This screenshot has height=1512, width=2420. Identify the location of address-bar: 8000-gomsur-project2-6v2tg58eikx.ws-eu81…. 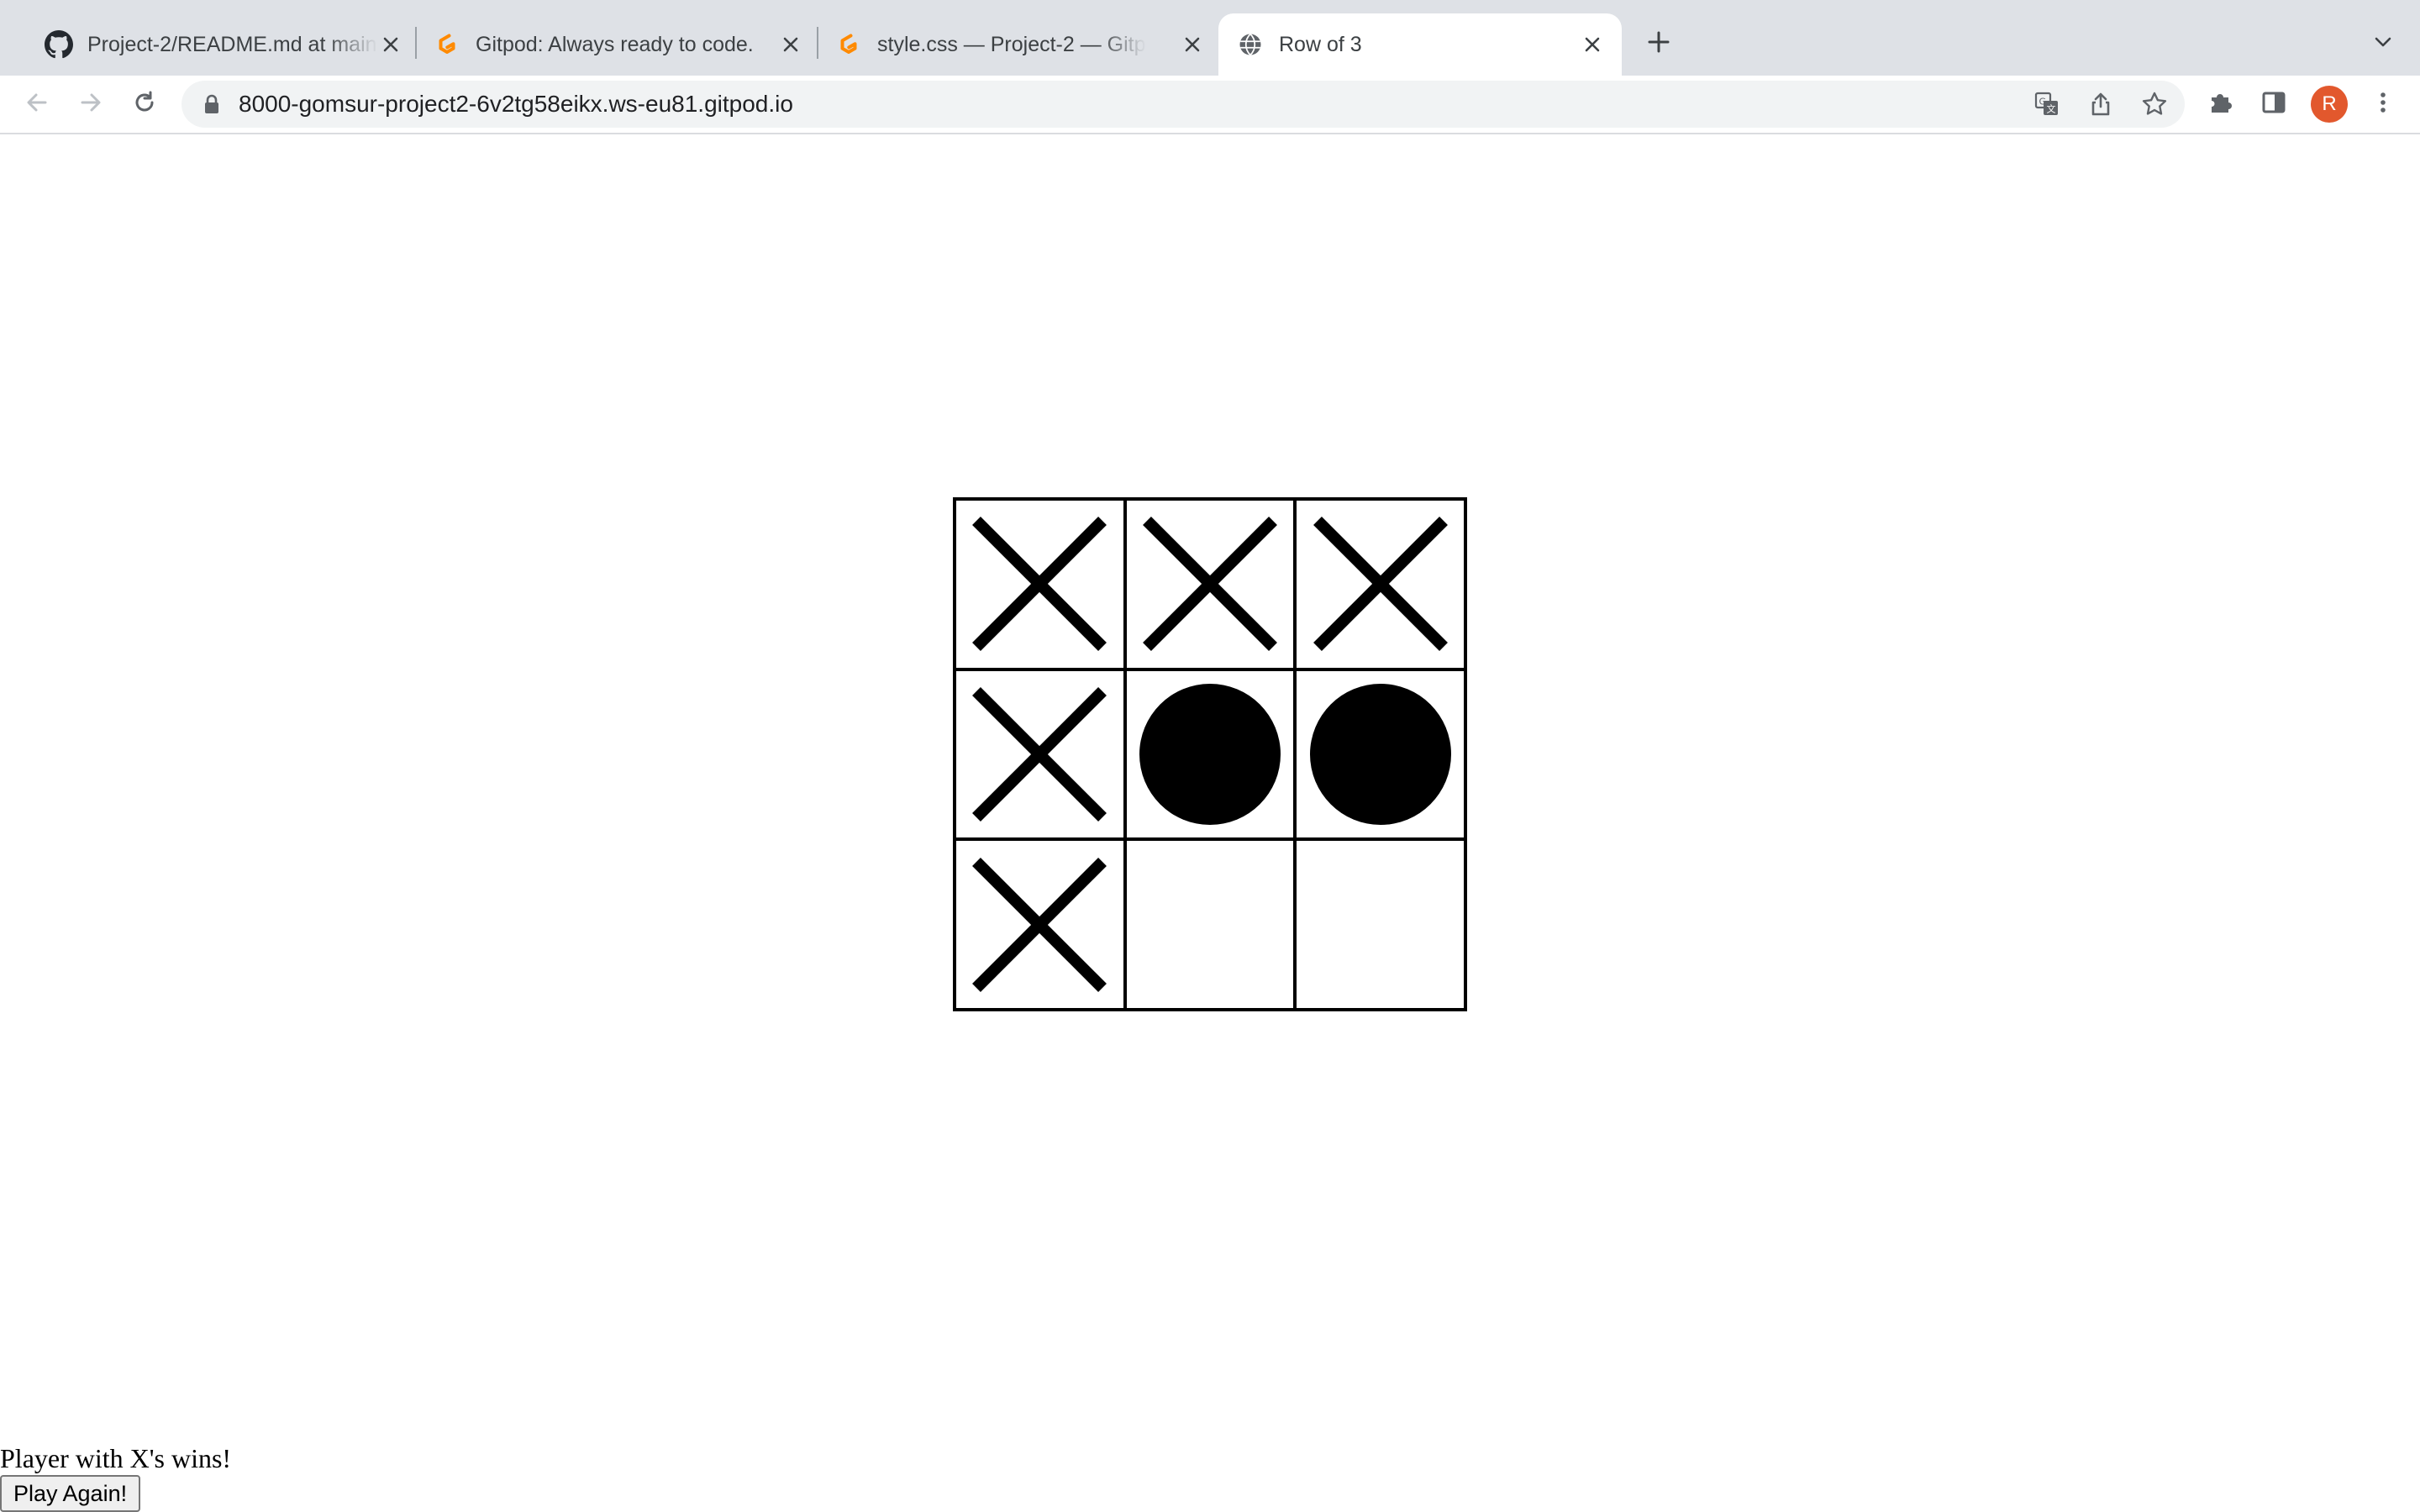
(1183, 104).